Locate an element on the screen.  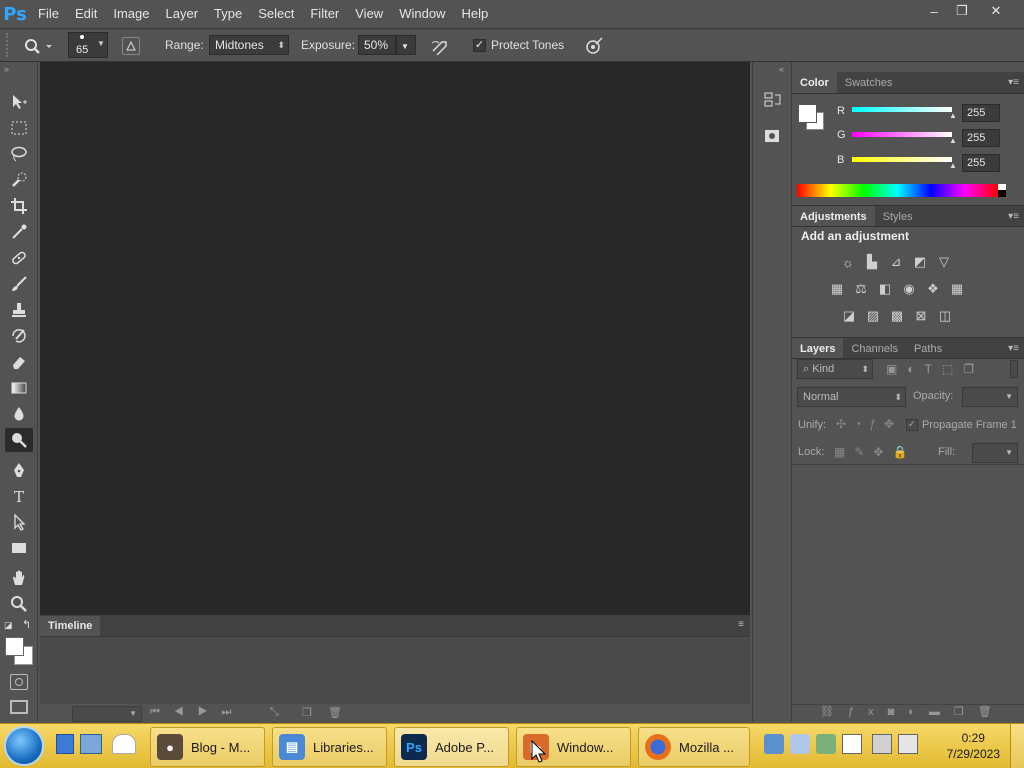
range-select: Midtones ⬍ is located at coordinates (249, 45).